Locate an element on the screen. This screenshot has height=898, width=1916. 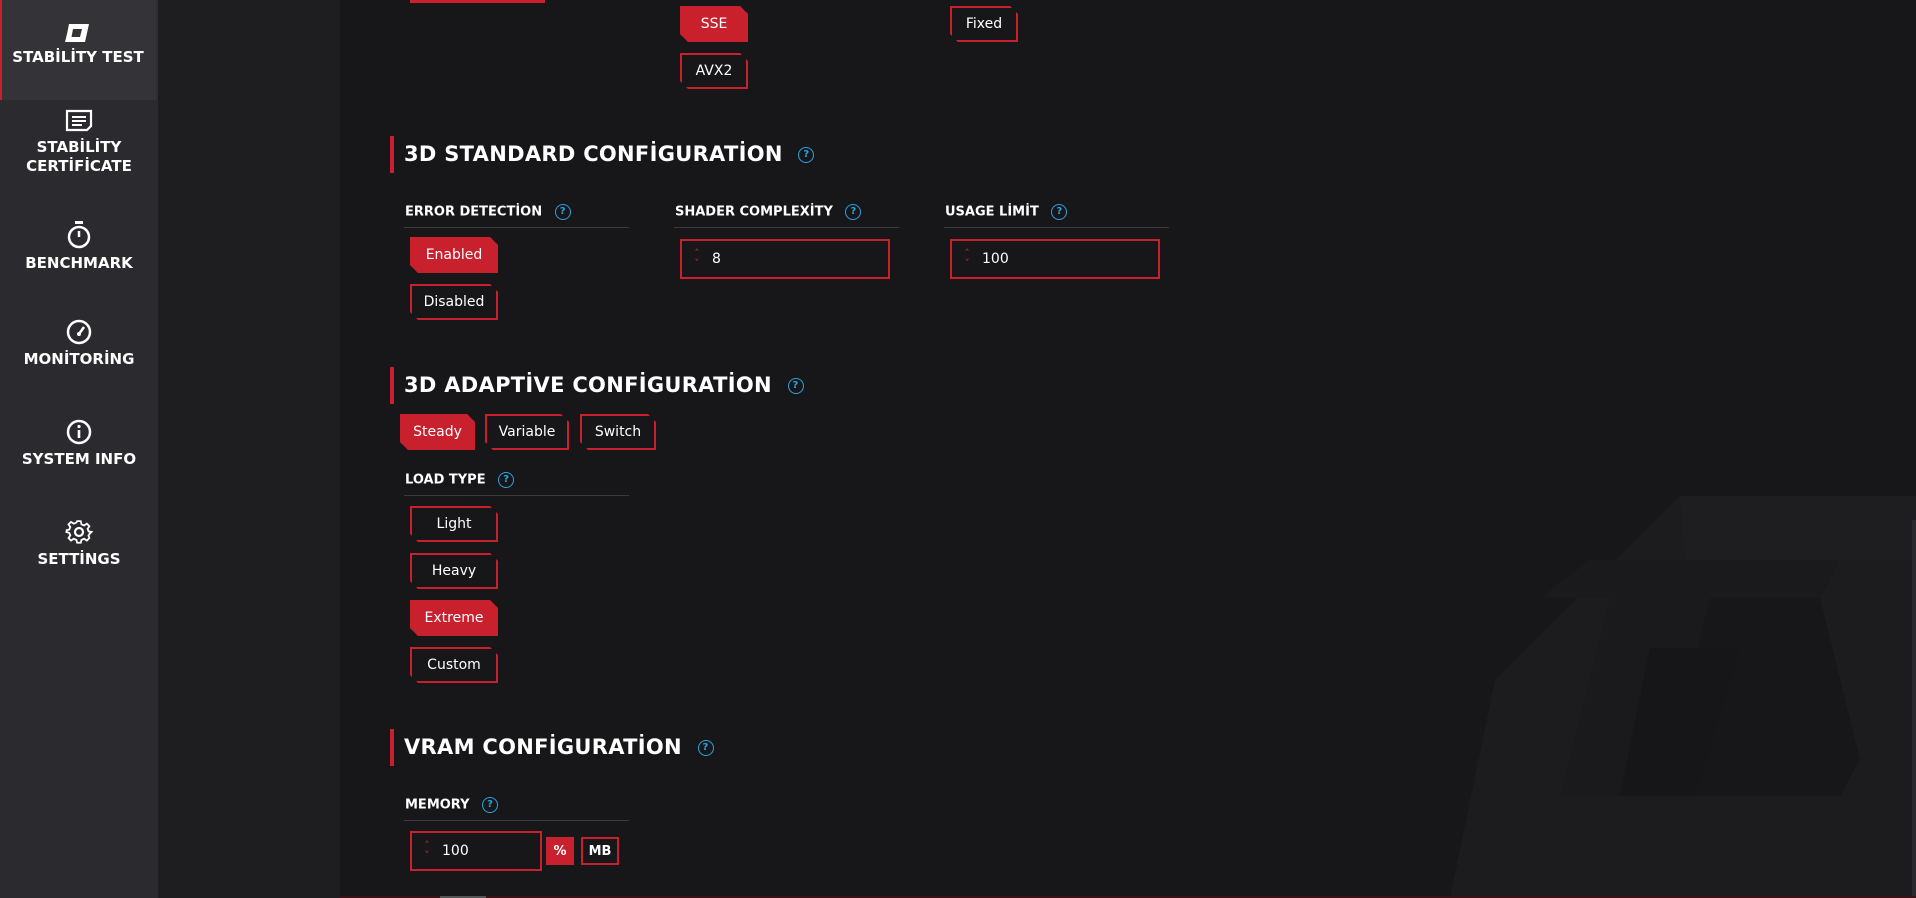
mode-variable-button: Variable is located at coordinates (527, 432).